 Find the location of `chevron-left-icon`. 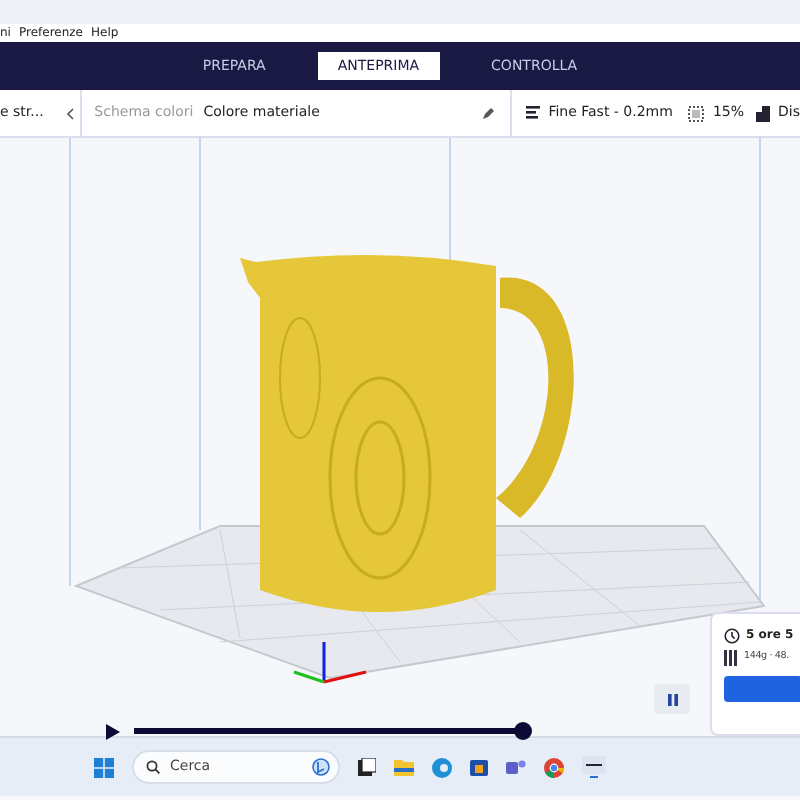

chevron-left-icon is located at coordinates (70, 113).